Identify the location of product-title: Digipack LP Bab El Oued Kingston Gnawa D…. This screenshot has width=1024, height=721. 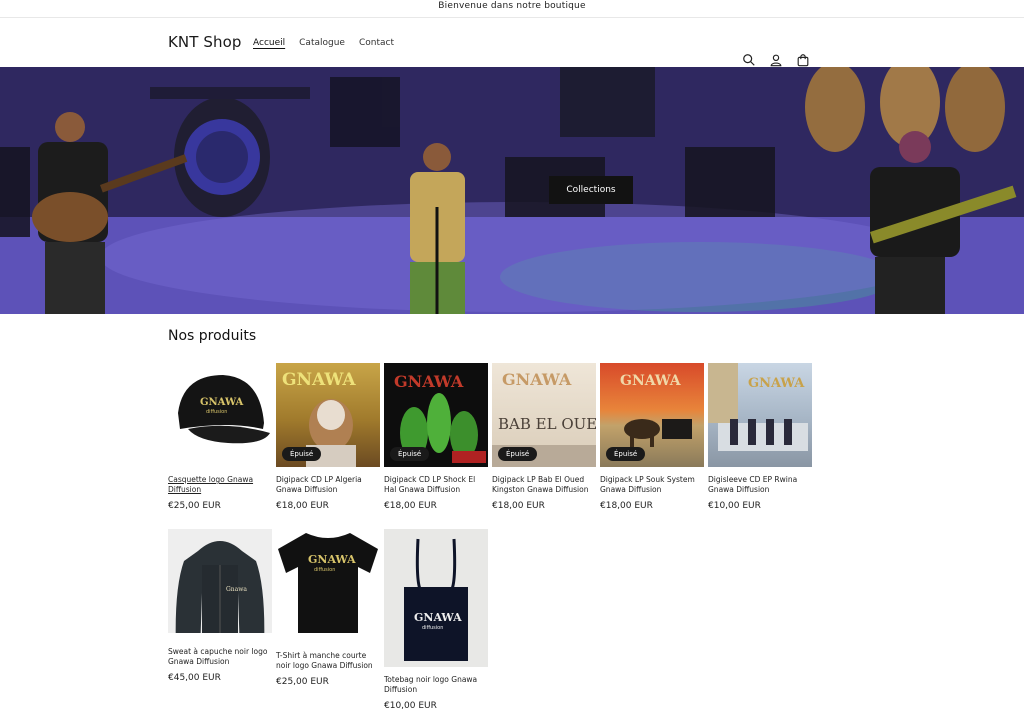
(544, 485).